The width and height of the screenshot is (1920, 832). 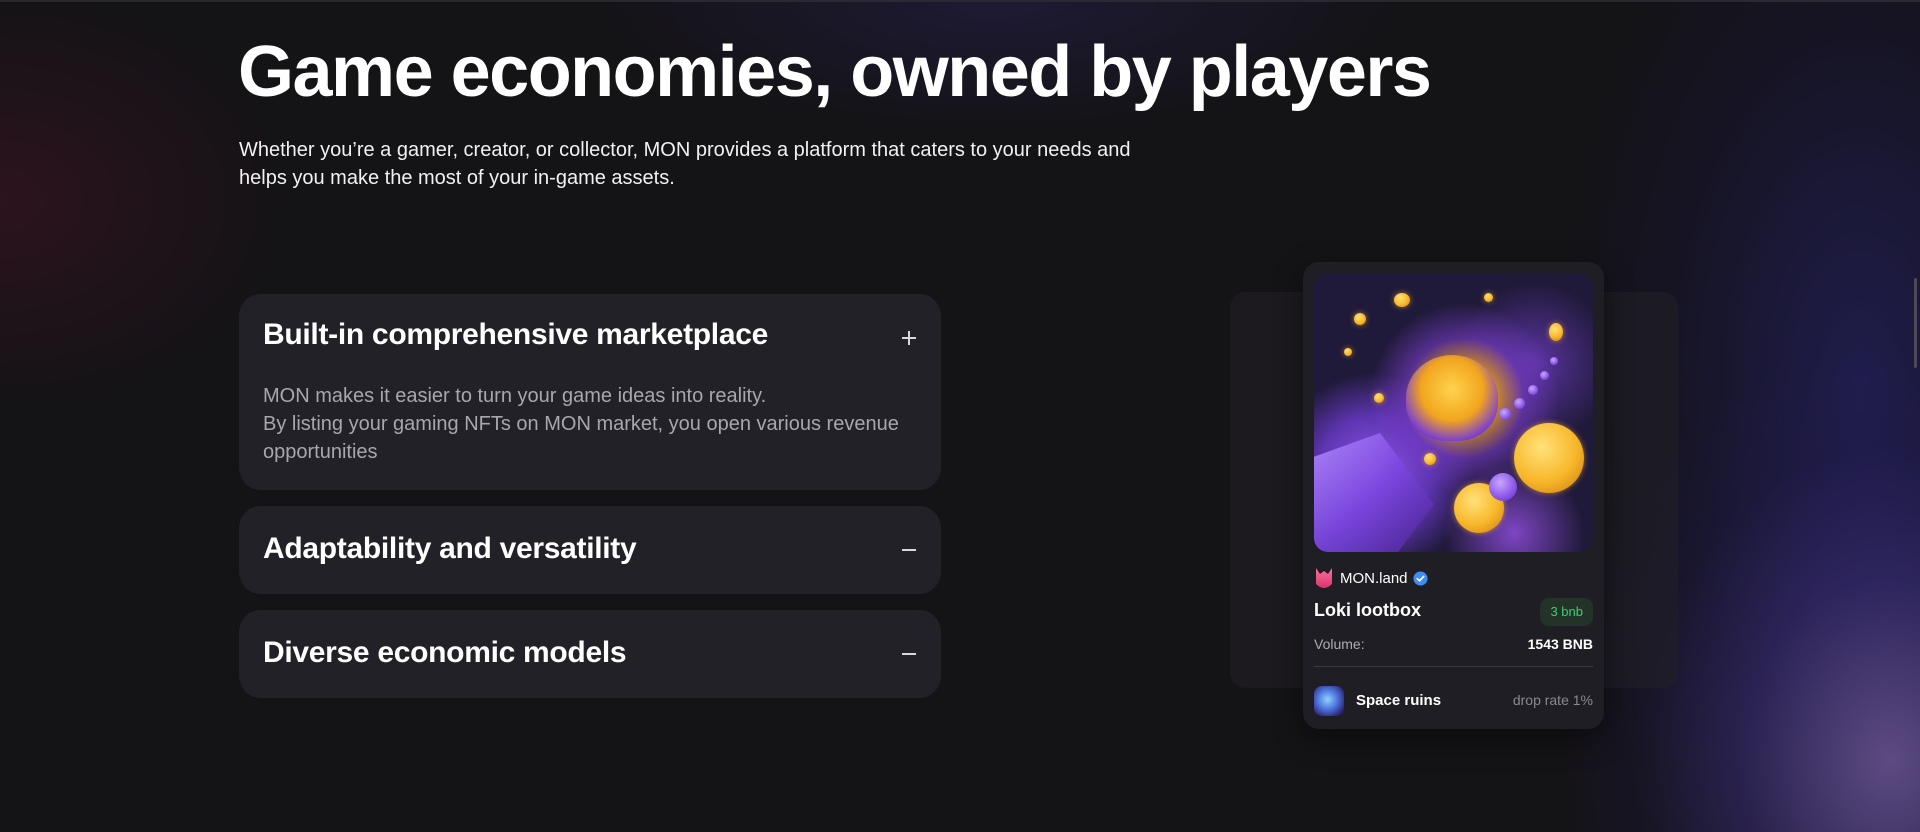 What do you see at coordinates (1374, 578) in the screenshot?
I see `creator-name: MON.land` at bounding box center [1374, 578].